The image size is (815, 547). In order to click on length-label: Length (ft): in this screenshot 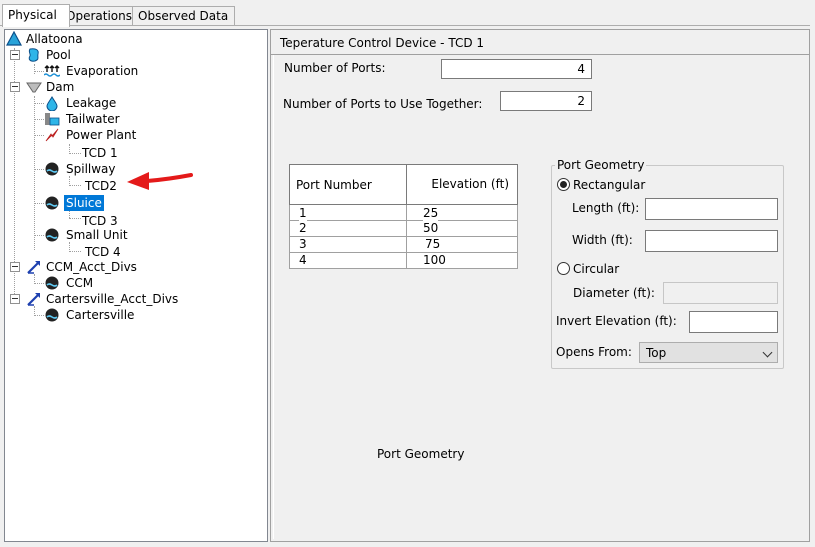, I will do `click(606, 208)`.